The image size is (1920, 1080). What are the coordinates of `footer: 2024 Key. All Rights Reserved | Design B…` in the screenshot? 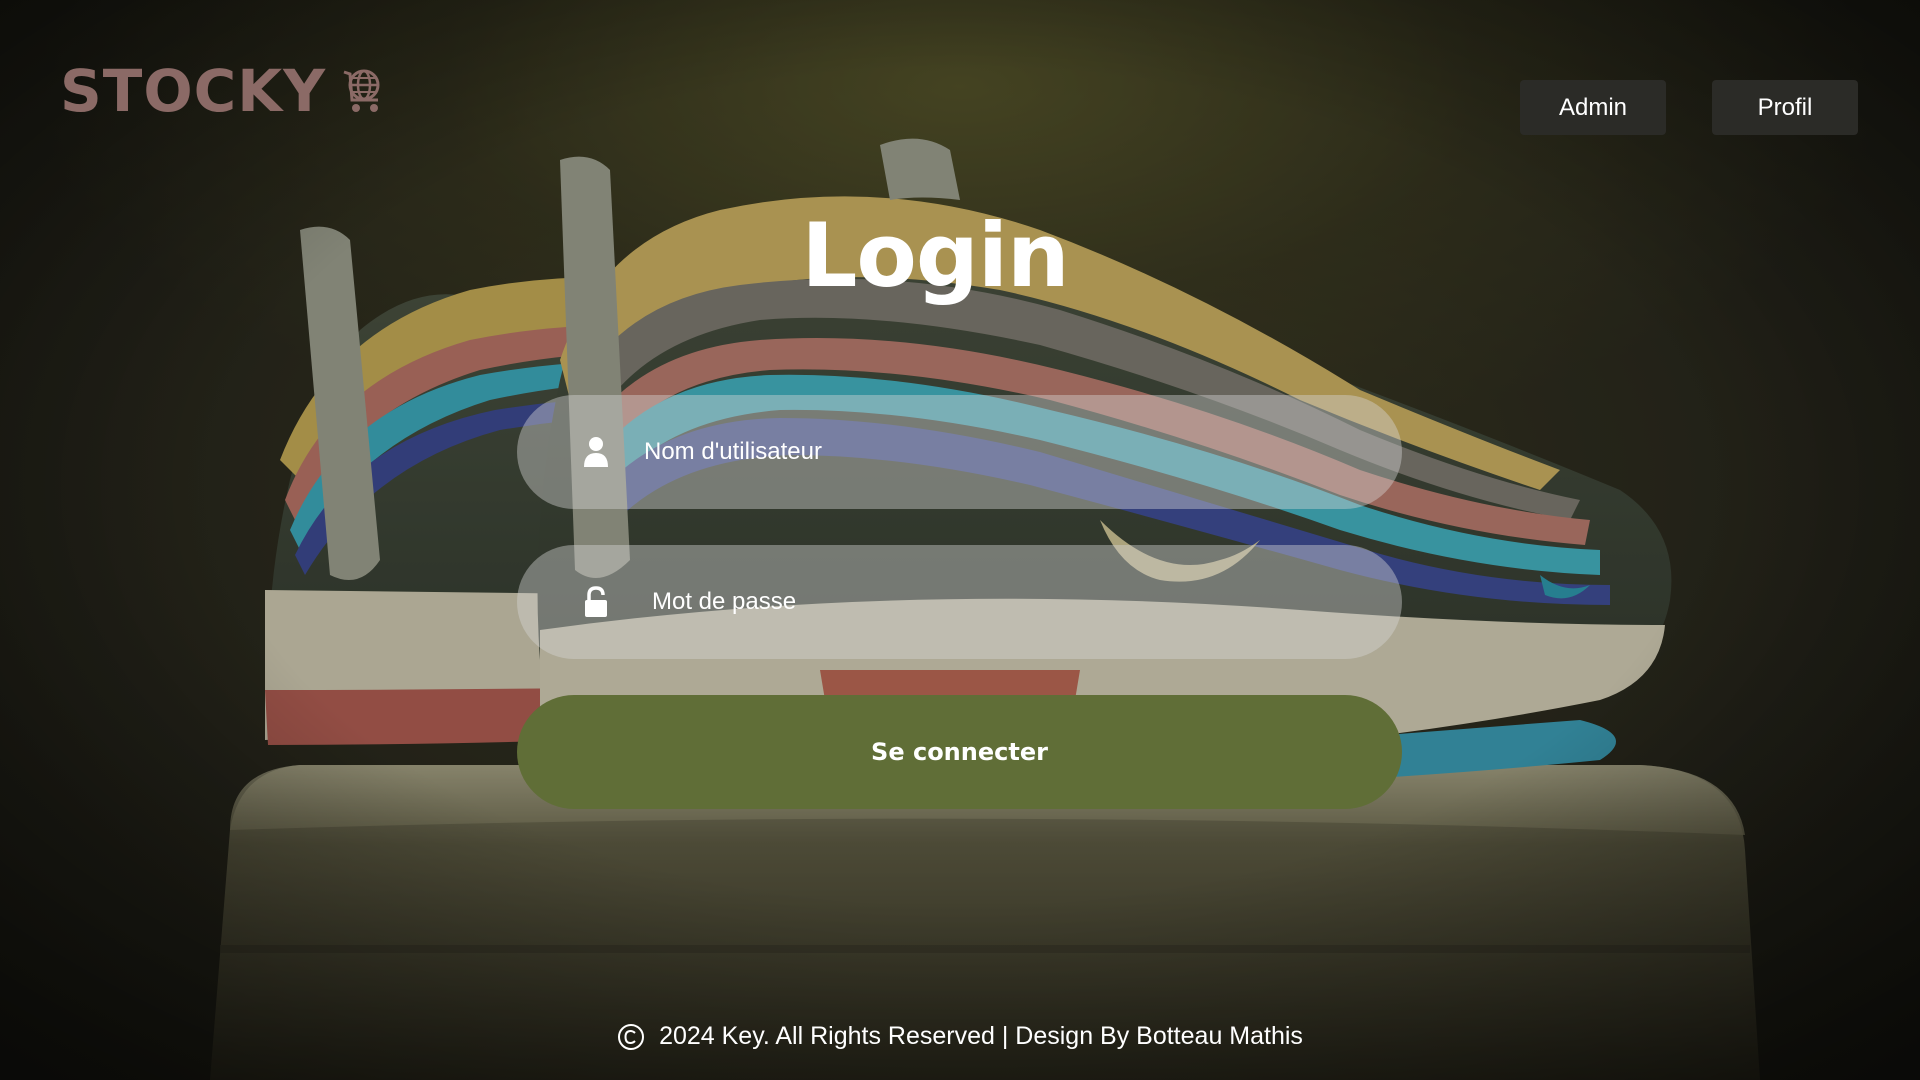 It's located at (960, 1036).